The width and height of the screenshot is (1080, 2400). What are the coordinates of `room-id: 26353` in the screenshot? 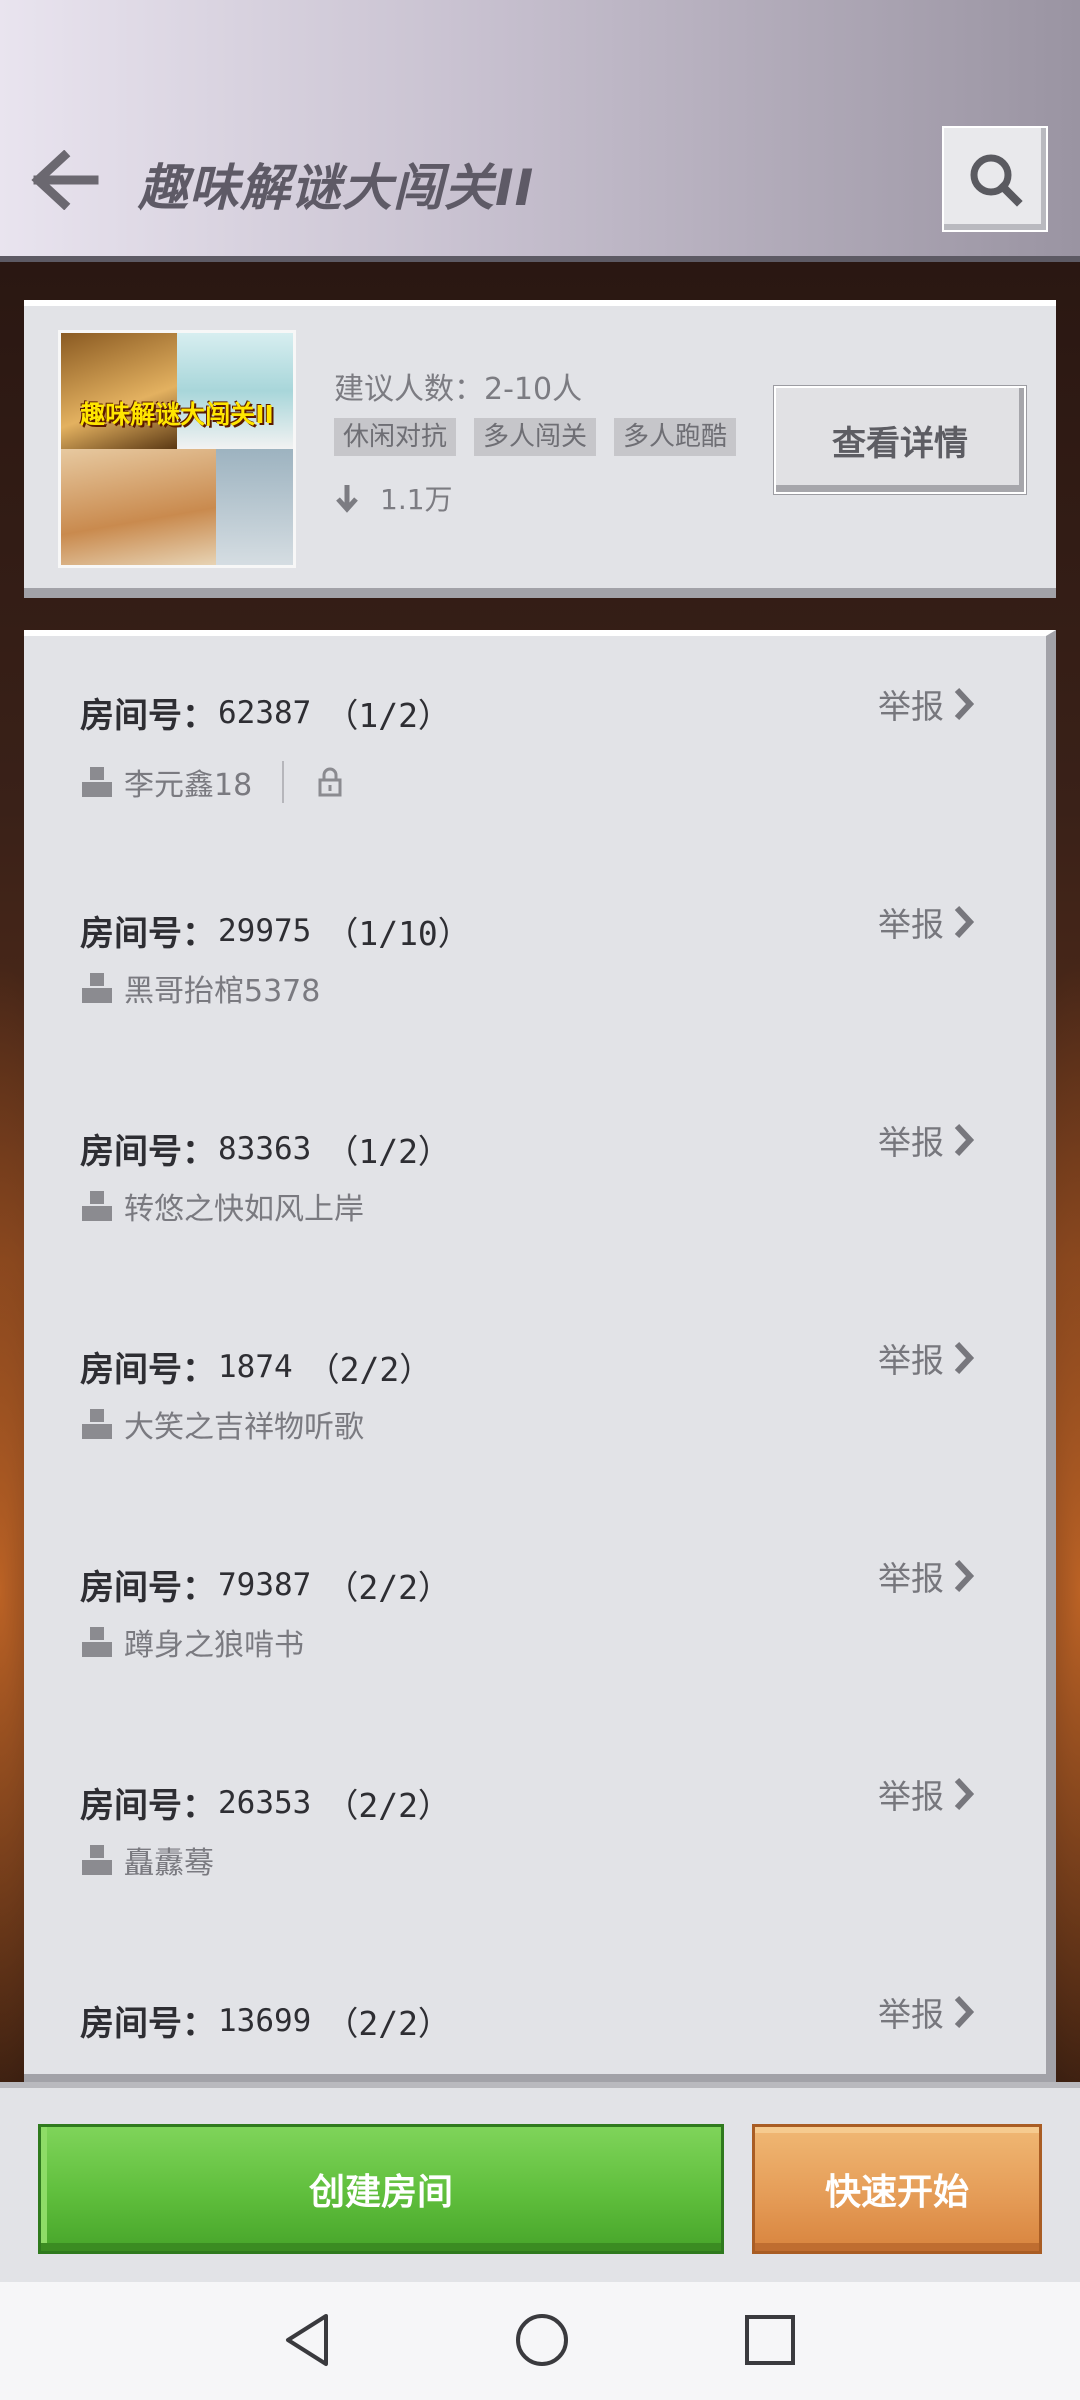 It's located at (265, 1802).